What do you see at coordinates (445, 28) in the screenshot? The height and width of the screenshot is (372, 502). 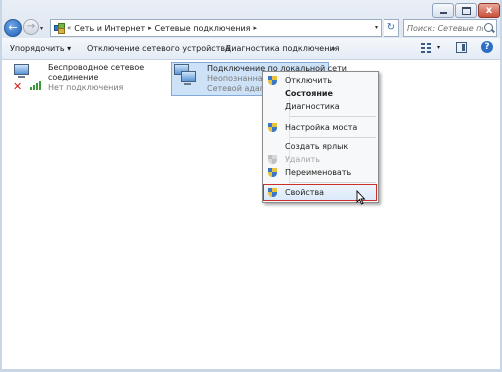 I see `search-input` at bounding box center [445, 28].